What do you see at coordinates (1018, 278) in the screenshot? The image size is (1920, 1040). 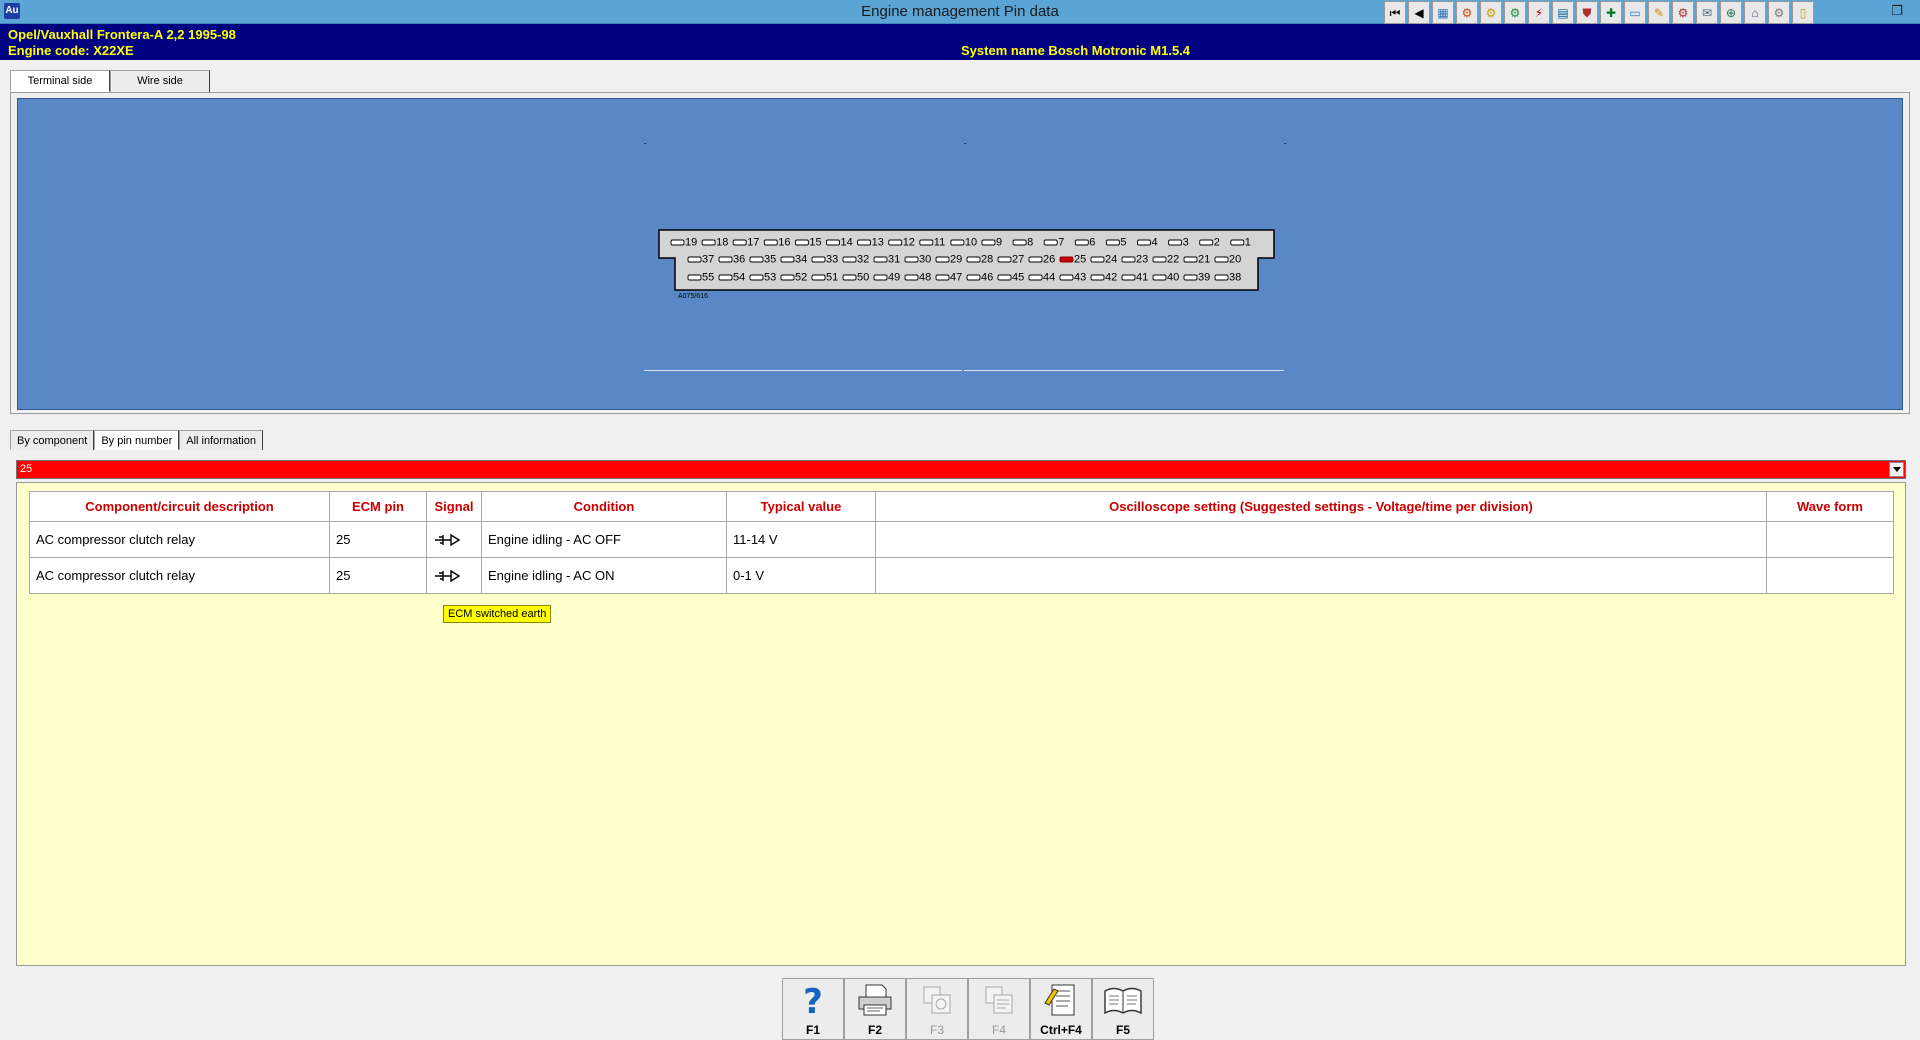 I see `pin-number-label: 45` at bounding box center [1018, 278].